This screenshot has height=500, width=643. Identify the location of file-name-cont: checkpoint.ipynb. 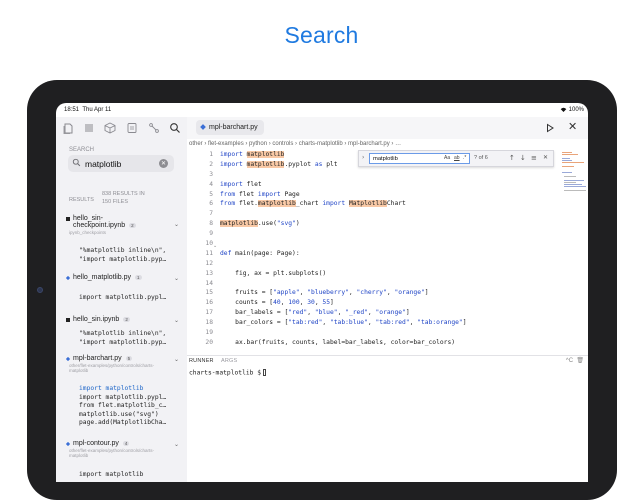
(99, 225).